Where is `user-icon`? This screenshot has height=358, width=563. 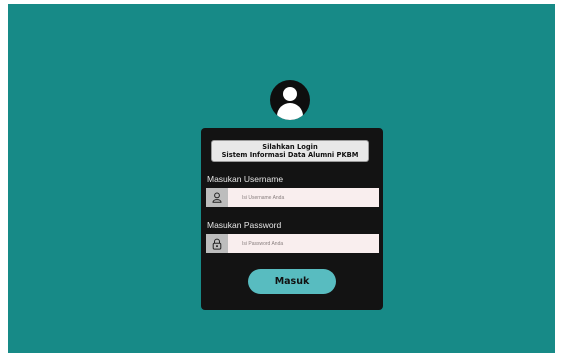 user-icon is located at coordinates (217, 197).